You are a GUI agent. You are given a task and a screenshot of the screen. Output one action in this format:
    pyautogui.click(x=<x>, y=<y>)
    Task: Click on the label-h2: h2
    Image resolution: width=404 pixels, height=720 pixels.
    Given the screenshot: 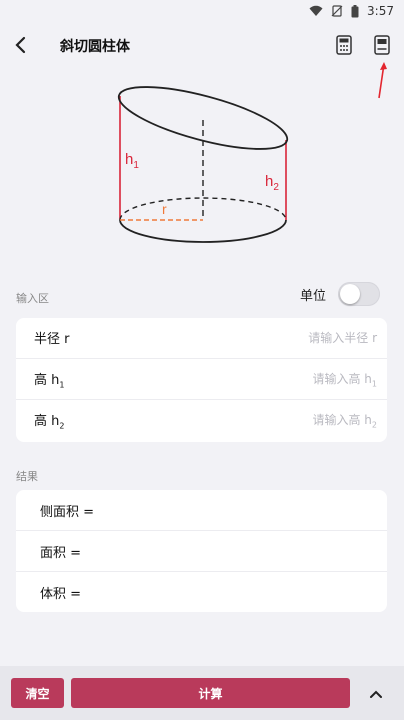 What is the action you would take?
    pyautogui.click(x=272, y=183)
    